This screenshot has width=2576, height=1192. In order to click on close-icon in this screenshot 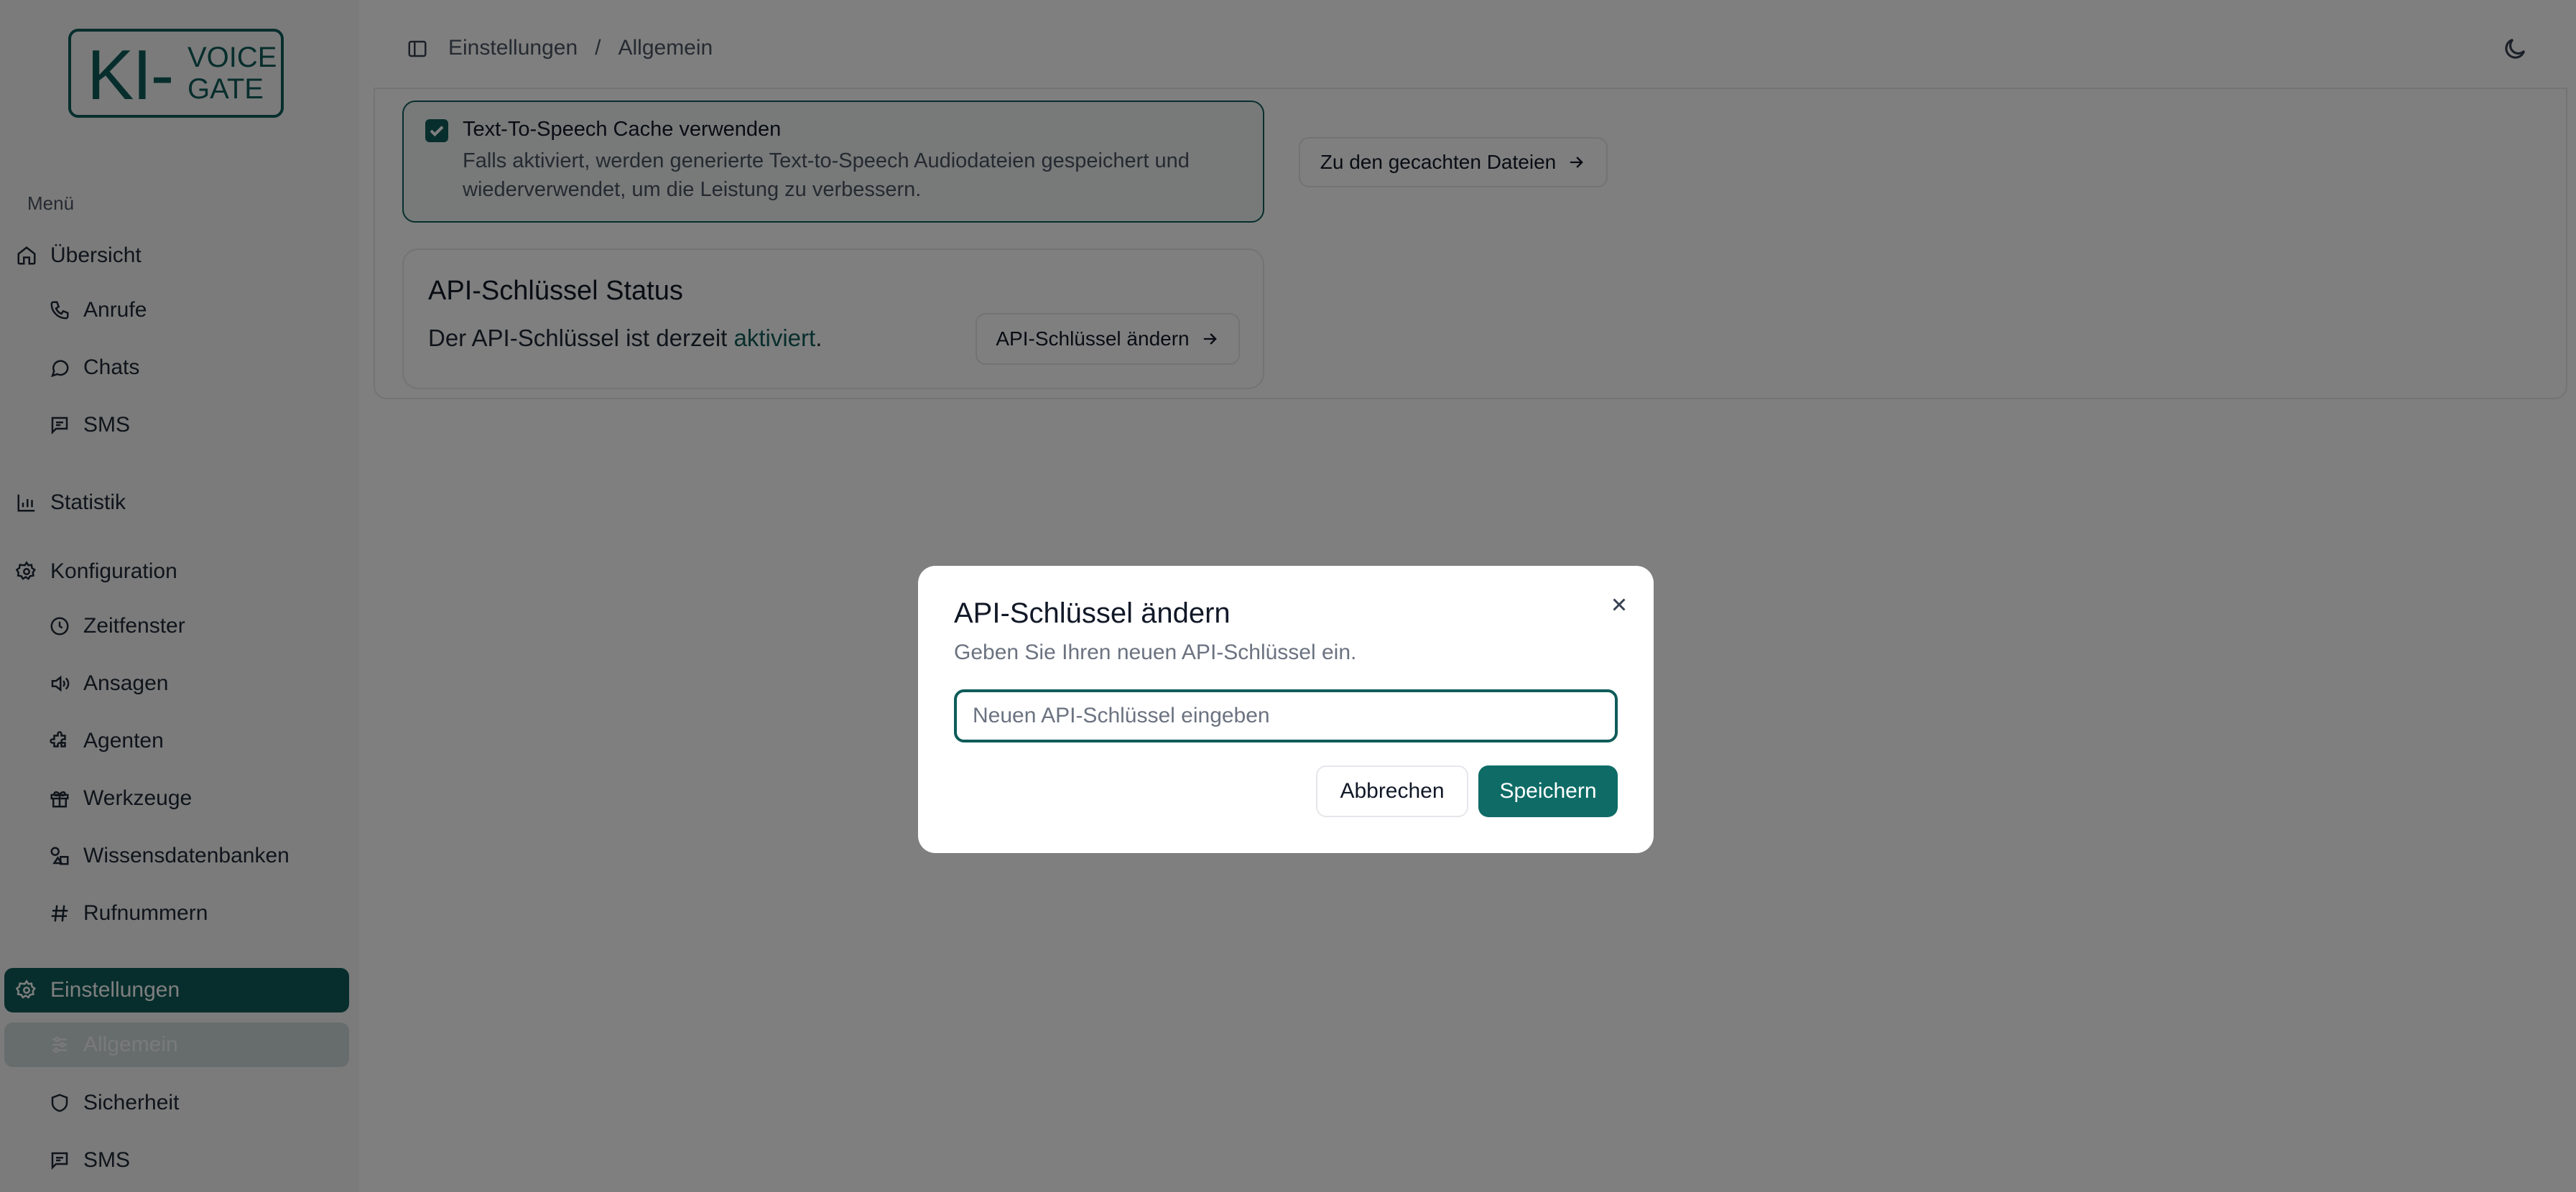, I will do `click(1619, 604)`.